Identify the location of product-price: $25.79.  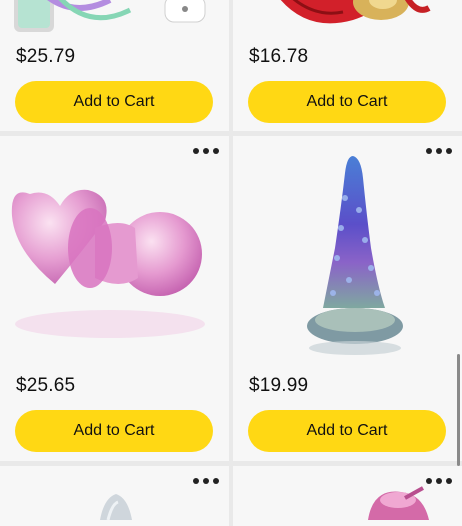
(46, 56).